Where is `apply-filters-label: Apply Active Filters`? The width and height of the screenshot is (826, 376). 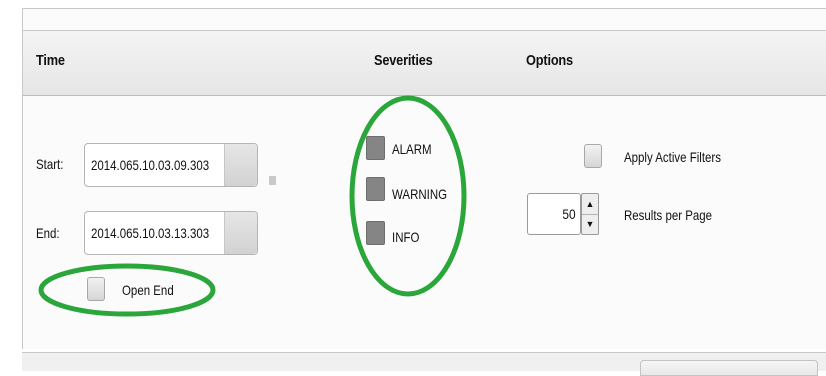
apply-filters-label: Apply Active Filters is located at coordinates (672, 157).